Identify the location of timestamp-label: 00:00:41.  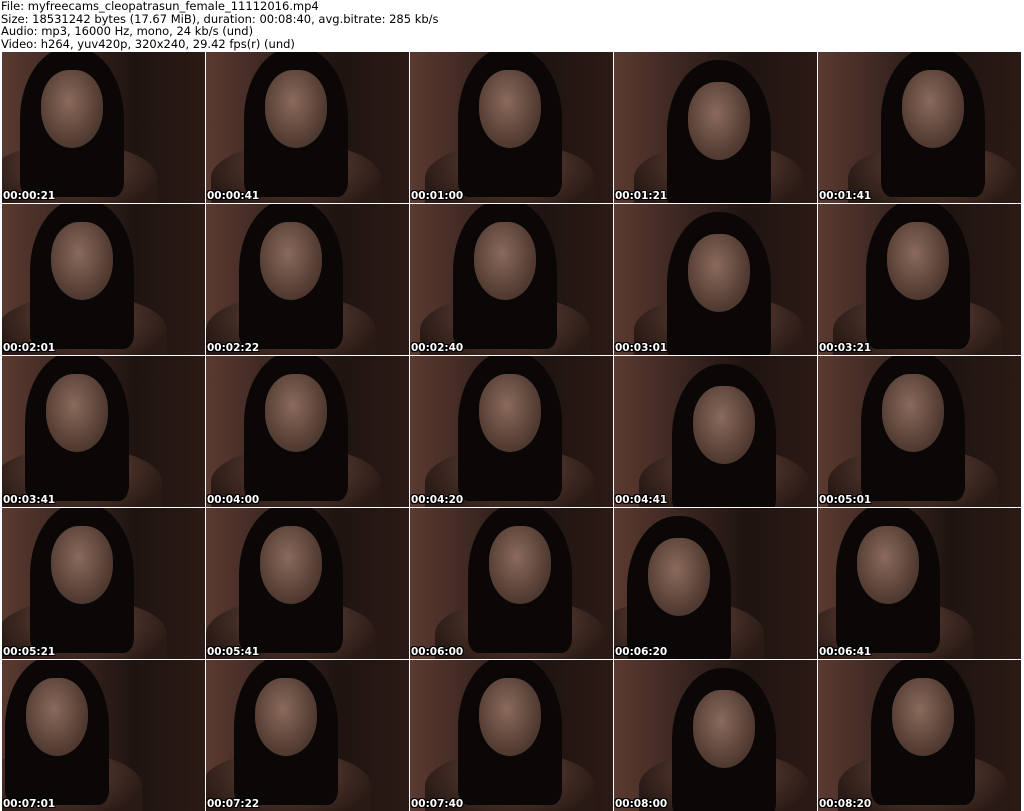
(233, 196).